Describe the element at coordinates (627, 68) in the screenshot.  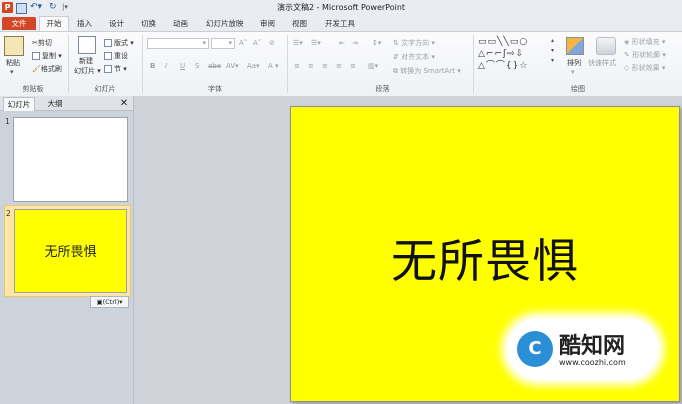
I see `effects-icon: ◇` at that location.